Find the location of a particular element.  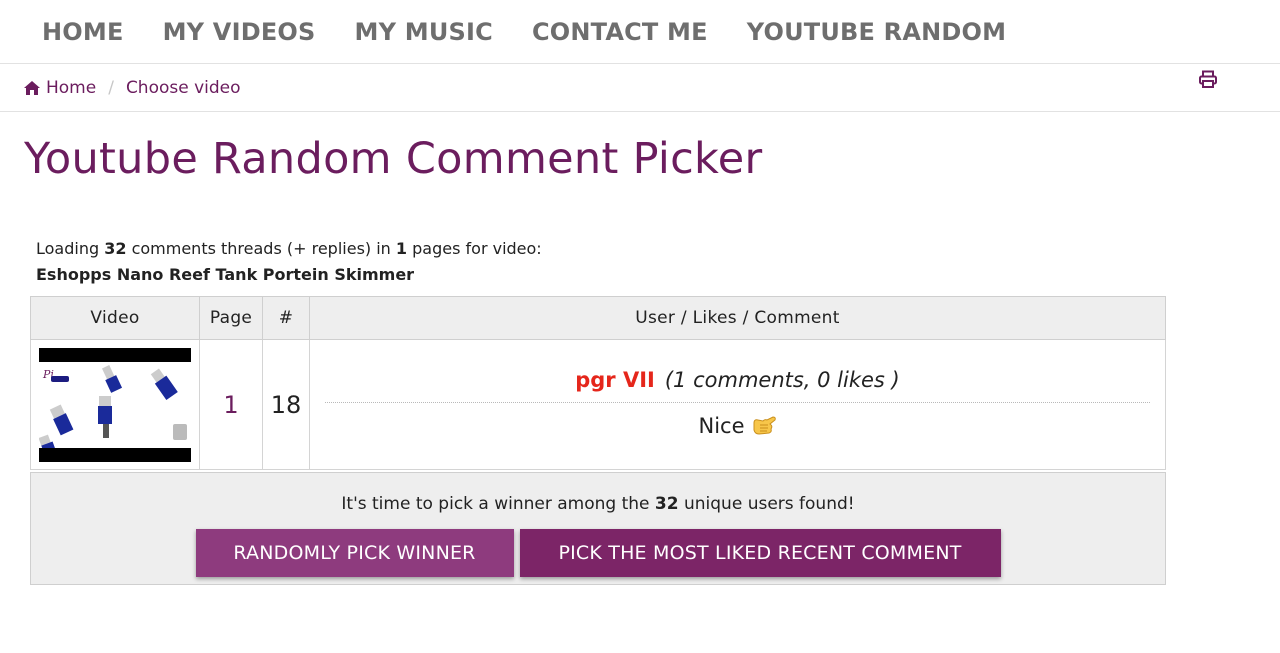

page-title: Youtube Random Comment Picker is located at coordinates (393, 159).